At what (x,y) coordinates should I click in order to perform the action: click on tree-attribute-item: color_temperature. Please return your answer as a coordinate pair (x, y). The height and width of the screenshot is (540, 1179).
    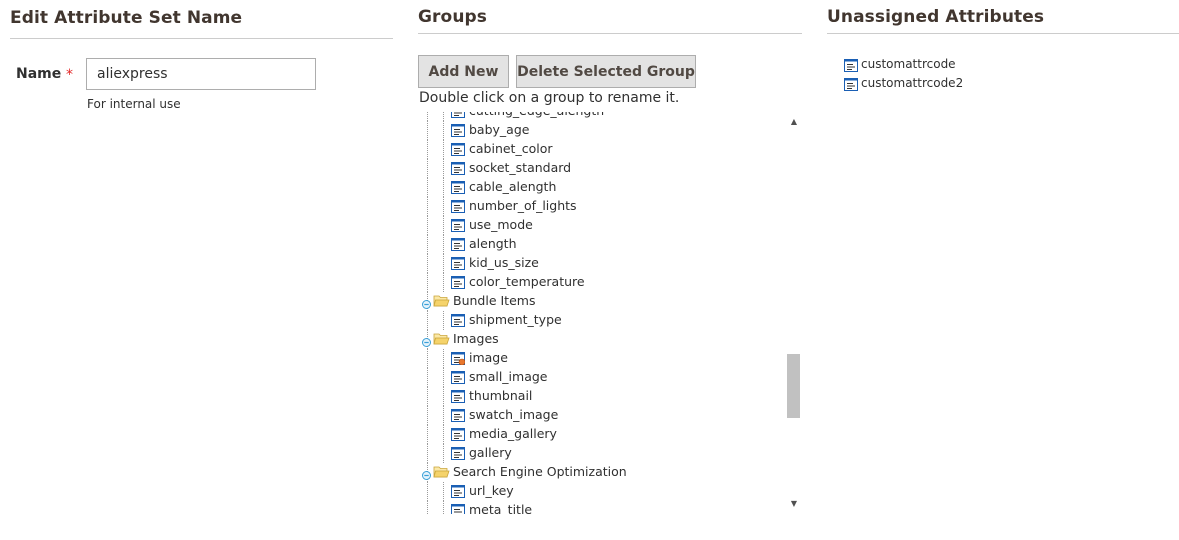
    Looking at the image, I should click on (601, 282).